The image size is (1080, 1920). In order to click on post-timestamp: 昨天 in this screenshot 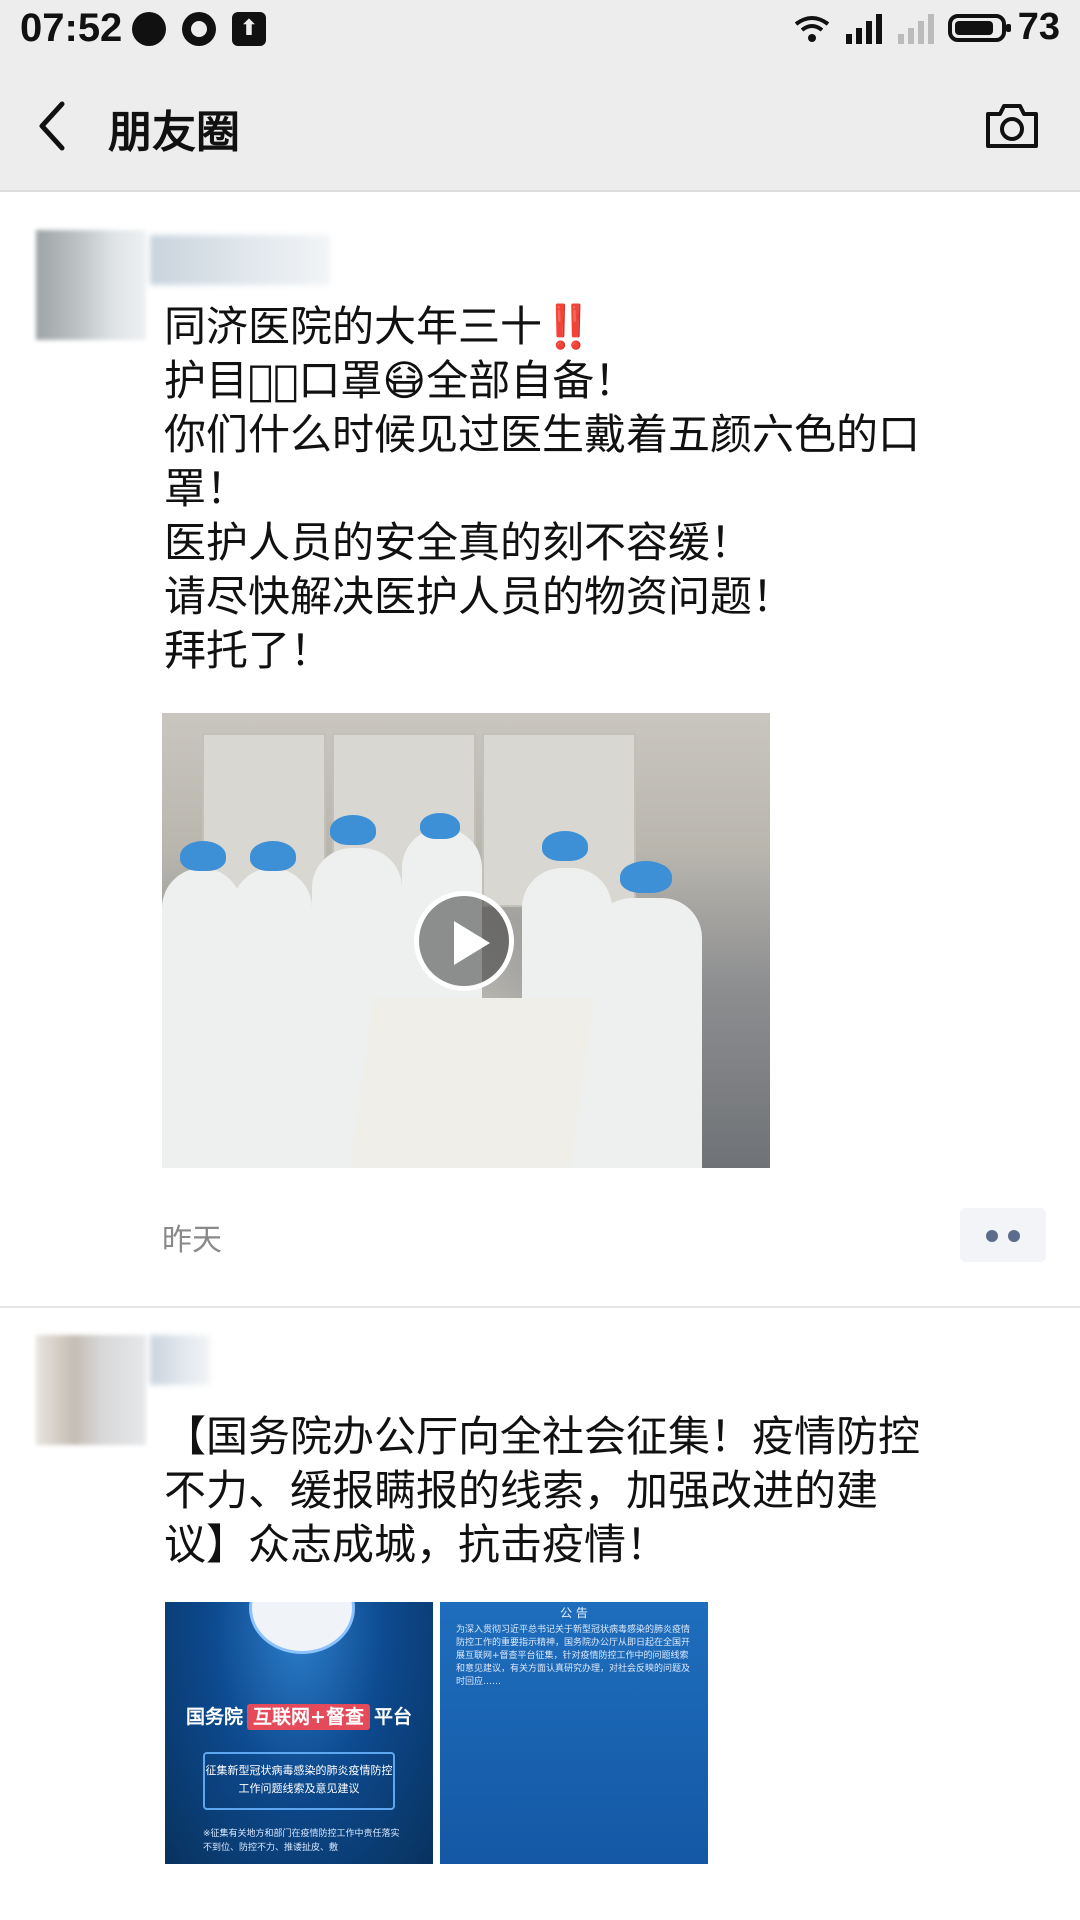, I will do `click(192, 1240)`.